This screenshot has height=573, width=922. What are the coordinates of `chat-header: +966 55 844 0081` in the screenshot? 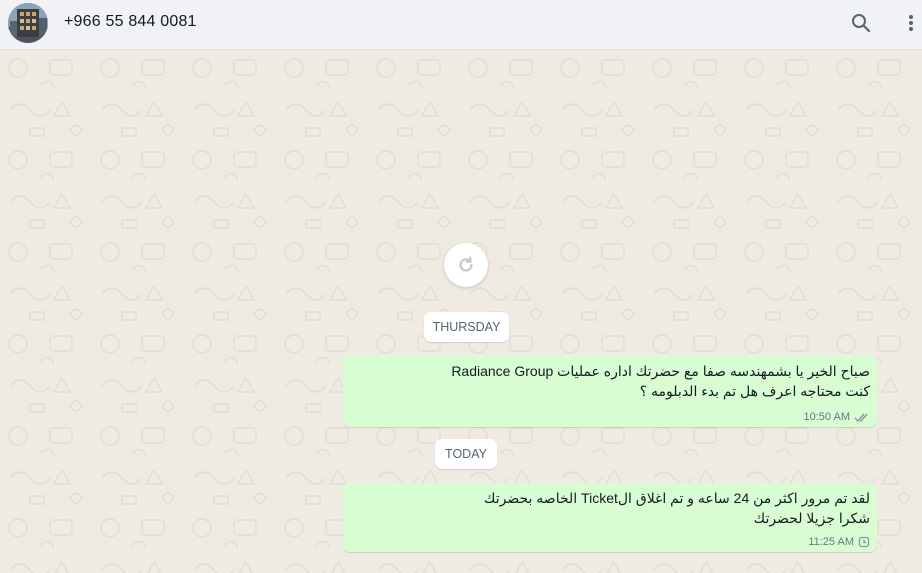 It's located at (461, 25).